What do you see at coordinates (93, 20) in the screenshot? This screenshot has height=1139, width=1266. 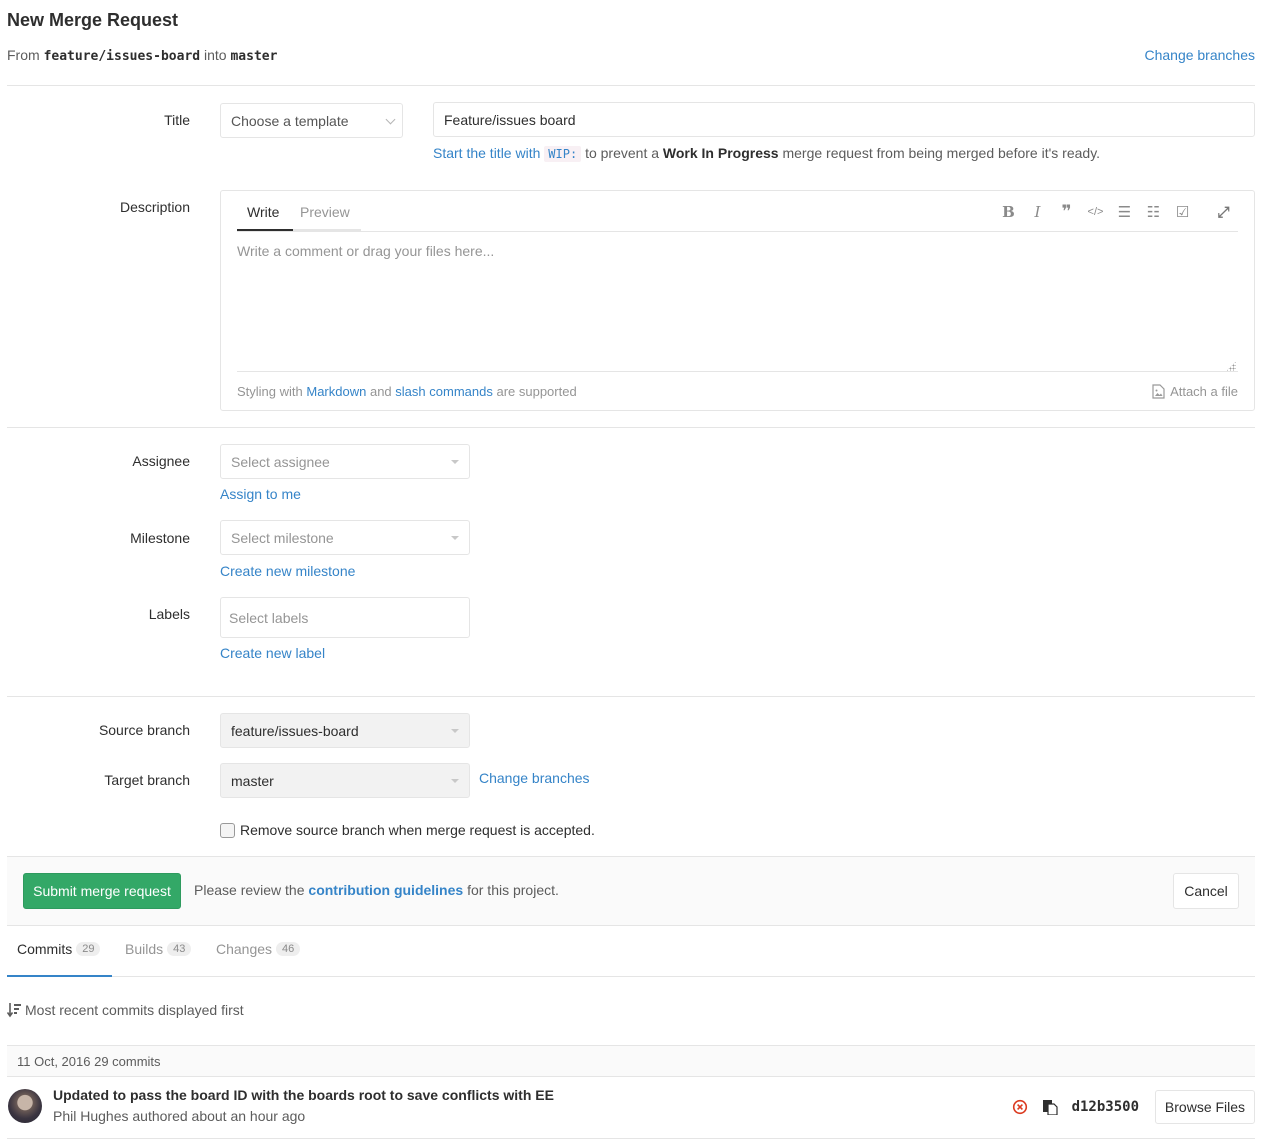 I see `page-title: New Merge Request` at bounding box center [93, 20].